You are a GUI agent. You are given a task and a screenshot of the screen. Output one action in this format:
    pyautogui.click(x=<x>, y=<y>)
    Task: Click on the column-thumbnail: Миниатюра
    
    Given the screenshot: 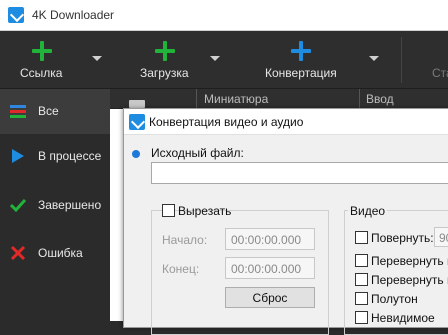 What is the action you would take?
    pyautogui.click(x=236, y=99)
    